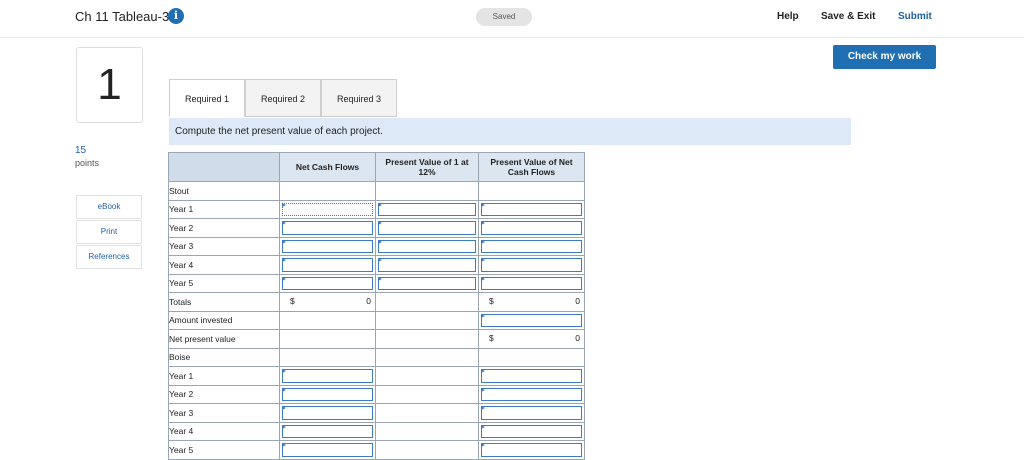 This screenshot has width=1024, height=460. What do you see at coordinates (87, 163) in the screenshot?
I see `points-label: points` at bounding box center [87, 163].